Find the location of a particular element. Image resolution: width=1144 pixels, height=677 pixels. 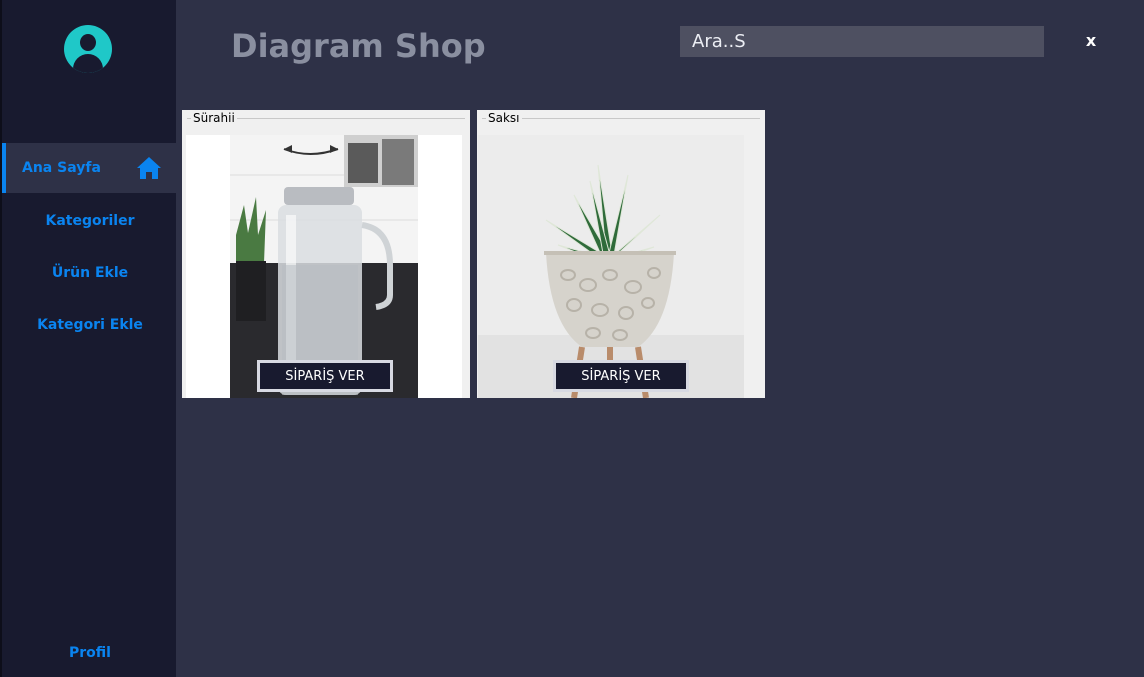

profile-link: Profil is located at coordinates (90, 653).